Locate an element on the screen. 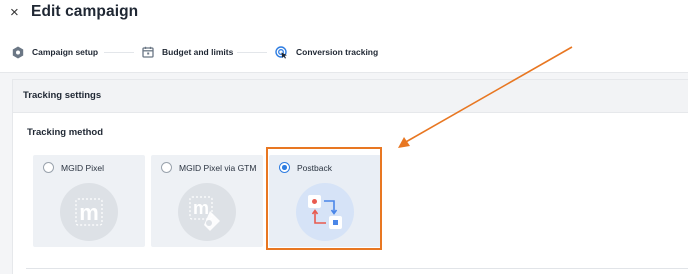 The width and height of the screenshot is (688, 274). step-label: Conversion tracking is located at coordinates (337, 52).